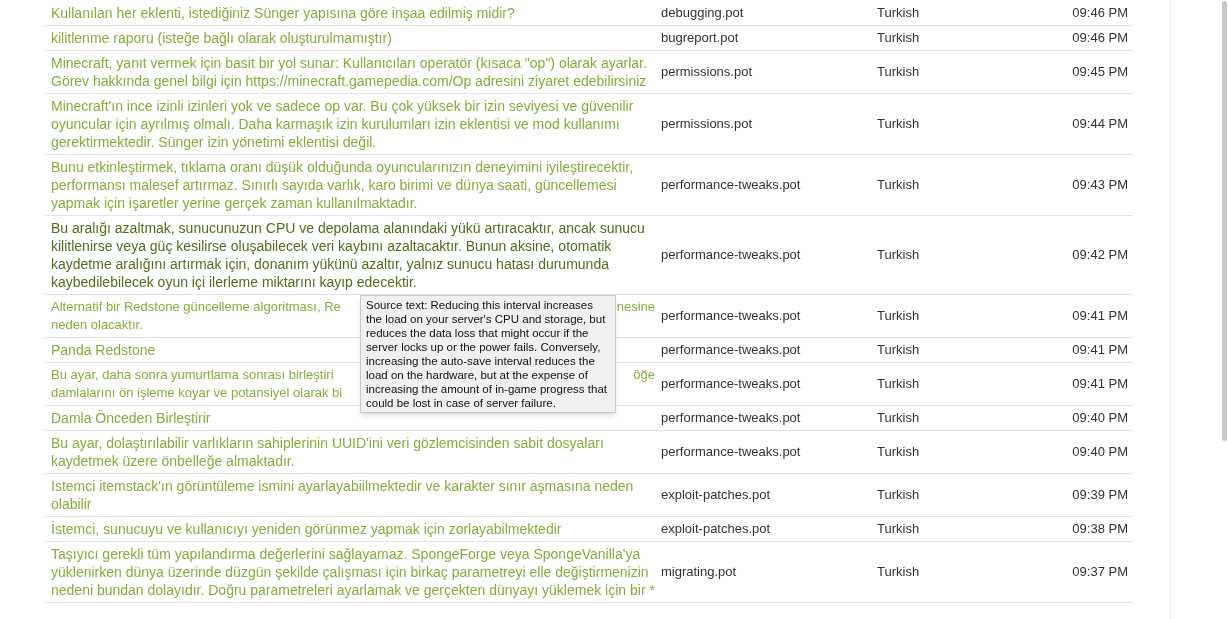  What do you see at coordinates (702, 12) in the screenshot?
I see `file-name: debugging.pot` at bounding box center [702, 12].